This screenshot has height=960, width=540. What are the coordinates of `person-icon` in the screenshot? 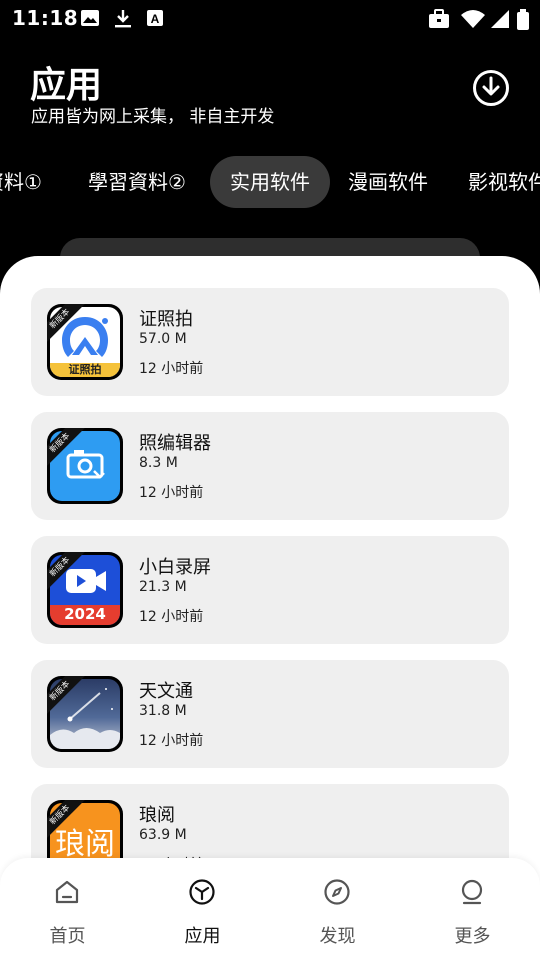 It's located at (472, 892).